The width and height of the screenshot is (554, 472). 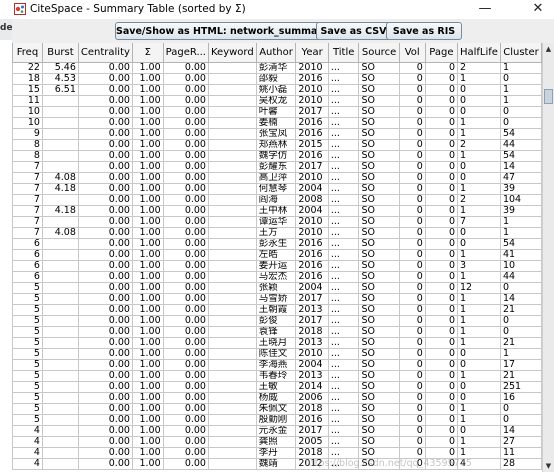 I want to click on table-row: 7 4.08 0.00 1.00 0.00 王方 2010... SO 0 0 0 1, so click(x=277, y=232).